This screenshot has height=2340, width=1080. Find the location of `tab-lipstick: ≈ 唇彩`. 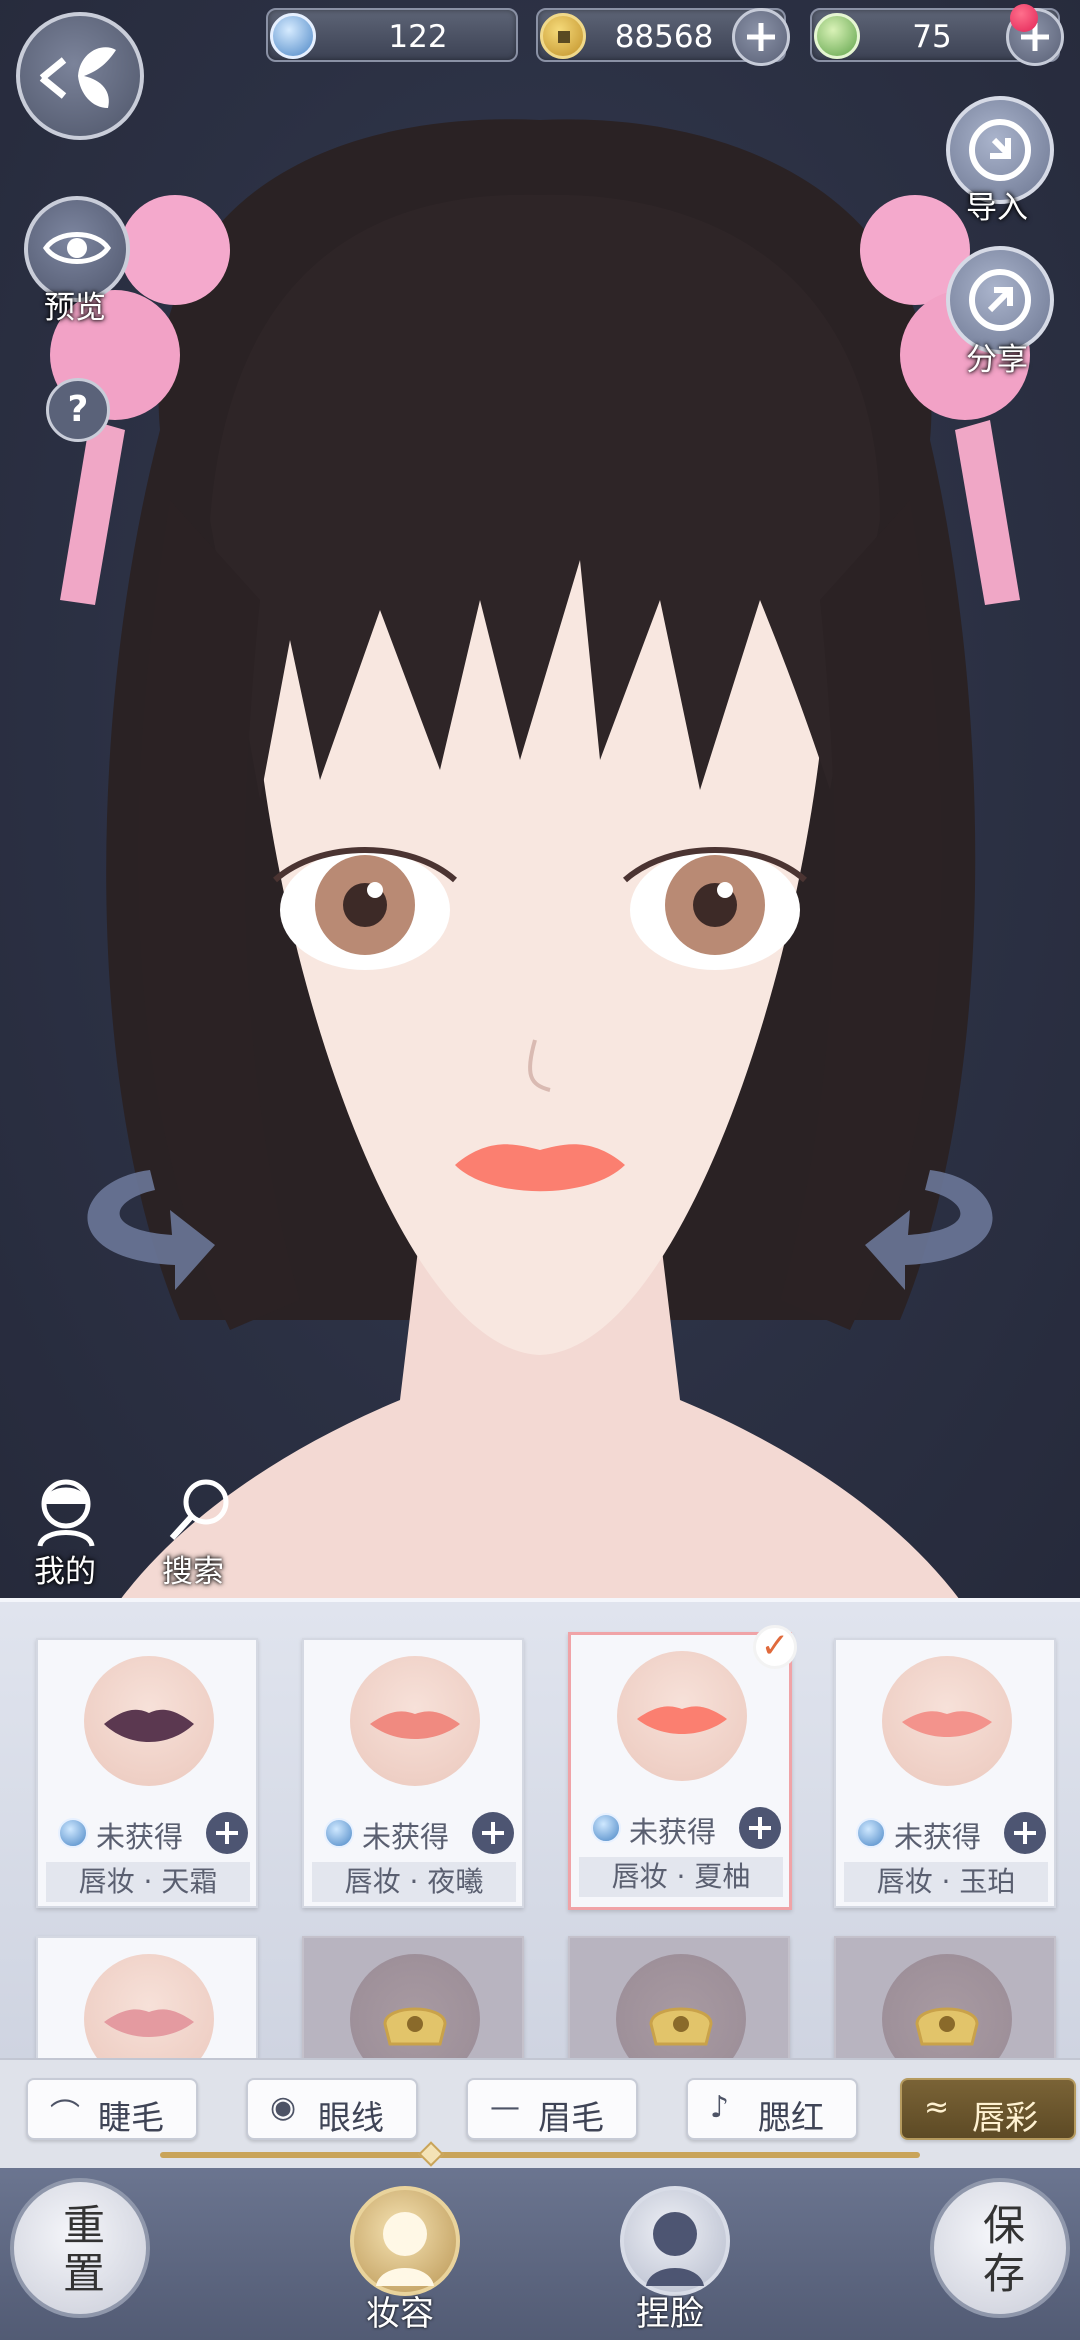

tab-lipstick: ≈ 唇彩 is located at coordinates (988, 2109).